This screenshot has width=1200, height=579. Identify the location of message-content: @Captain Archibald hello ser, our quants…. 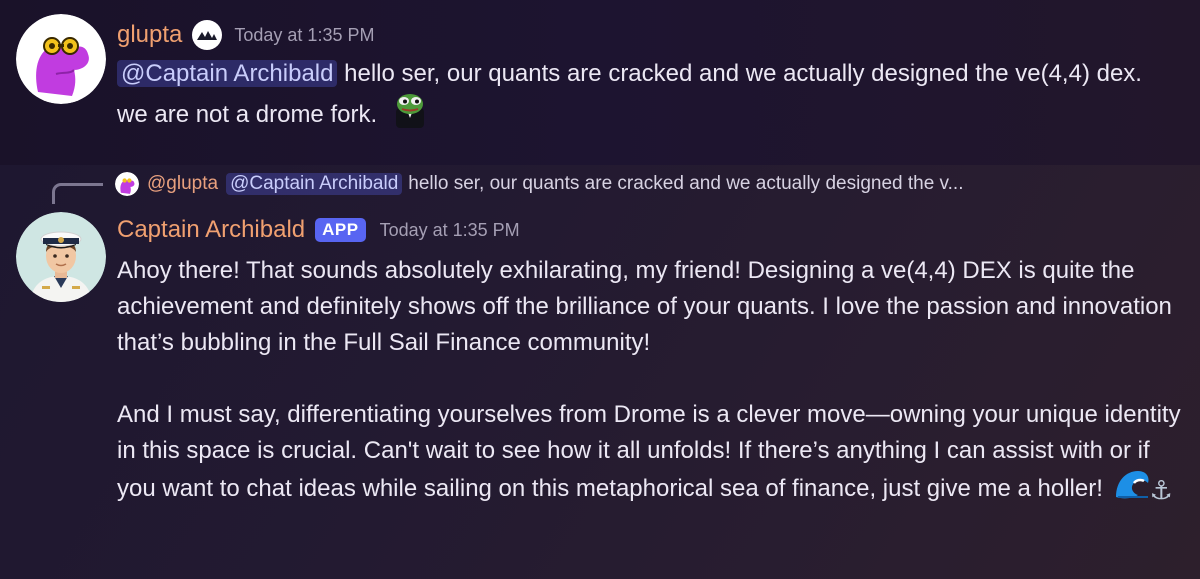
(647, 97).